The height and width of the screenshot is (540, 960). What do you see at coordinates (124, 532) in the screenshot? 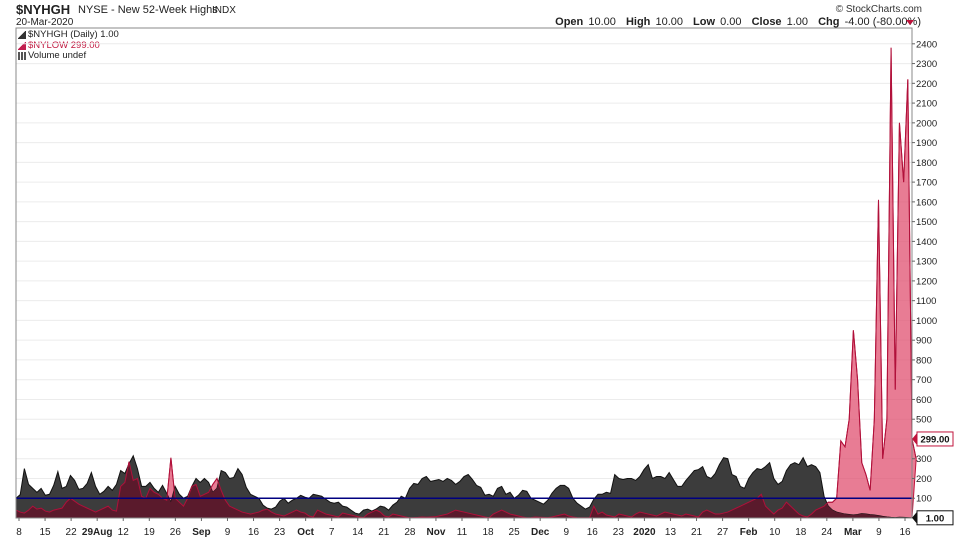
I see `x-tick-label: 12` at bounding box center [124, 532].